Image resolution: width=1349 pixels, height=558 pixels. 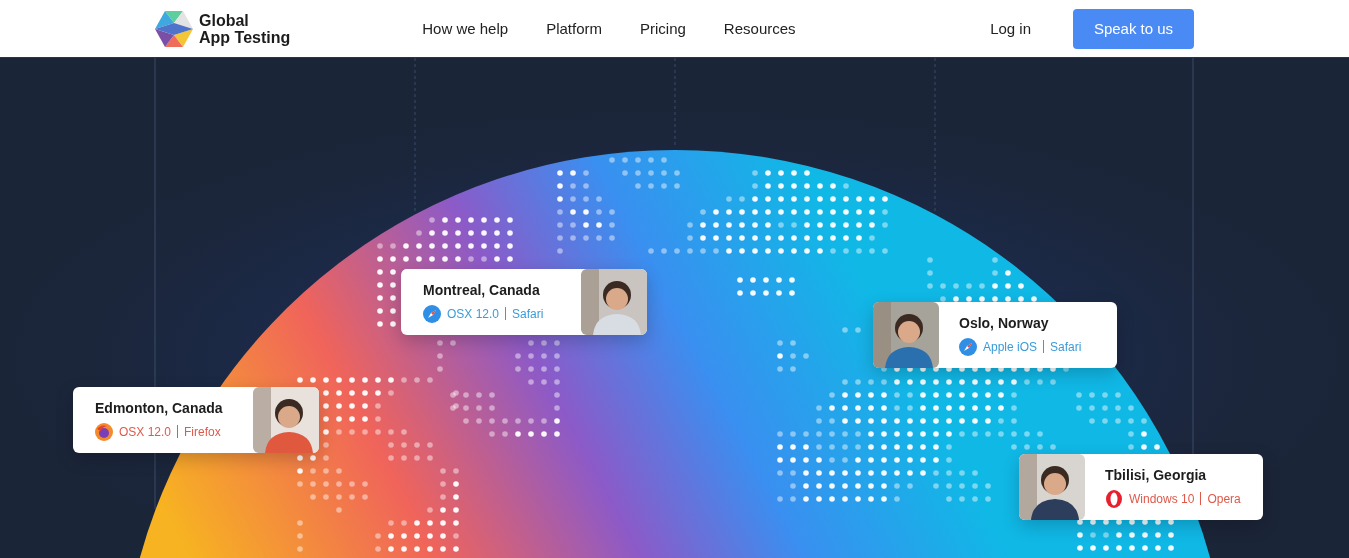 What do you see at coordinates (1162, 498) in the screenshot?
I see `os-name: Windows 10` at bounding box center [1162, 498].